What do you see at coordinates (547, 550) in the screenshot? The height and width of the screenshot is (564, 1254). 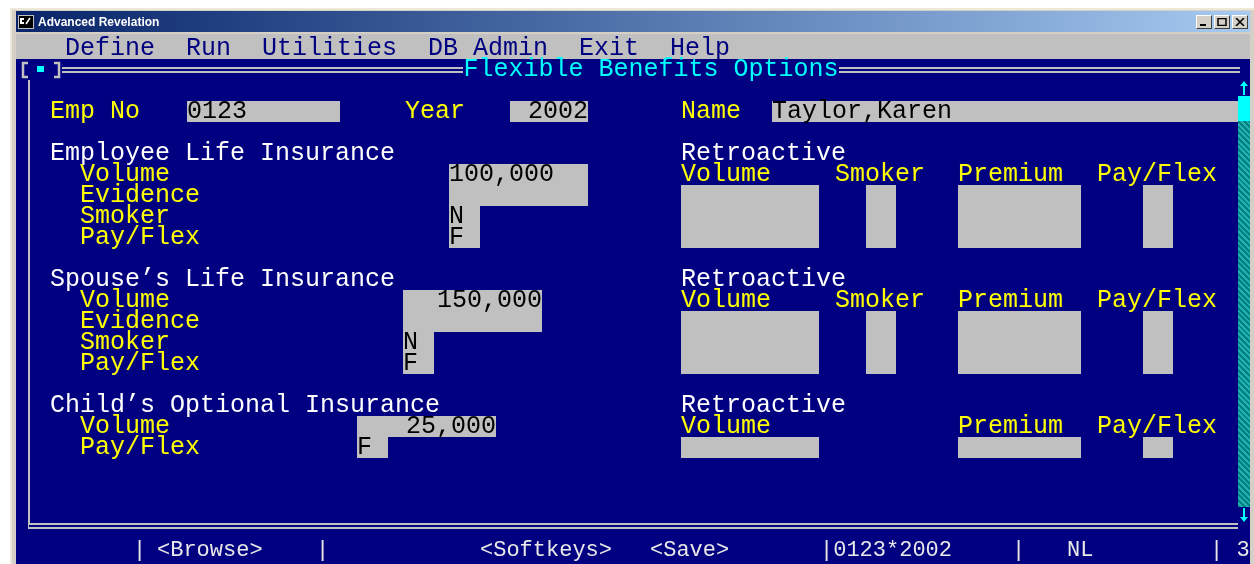 I see `status-text: <Softkeys>` at bounding box center [547, 550].